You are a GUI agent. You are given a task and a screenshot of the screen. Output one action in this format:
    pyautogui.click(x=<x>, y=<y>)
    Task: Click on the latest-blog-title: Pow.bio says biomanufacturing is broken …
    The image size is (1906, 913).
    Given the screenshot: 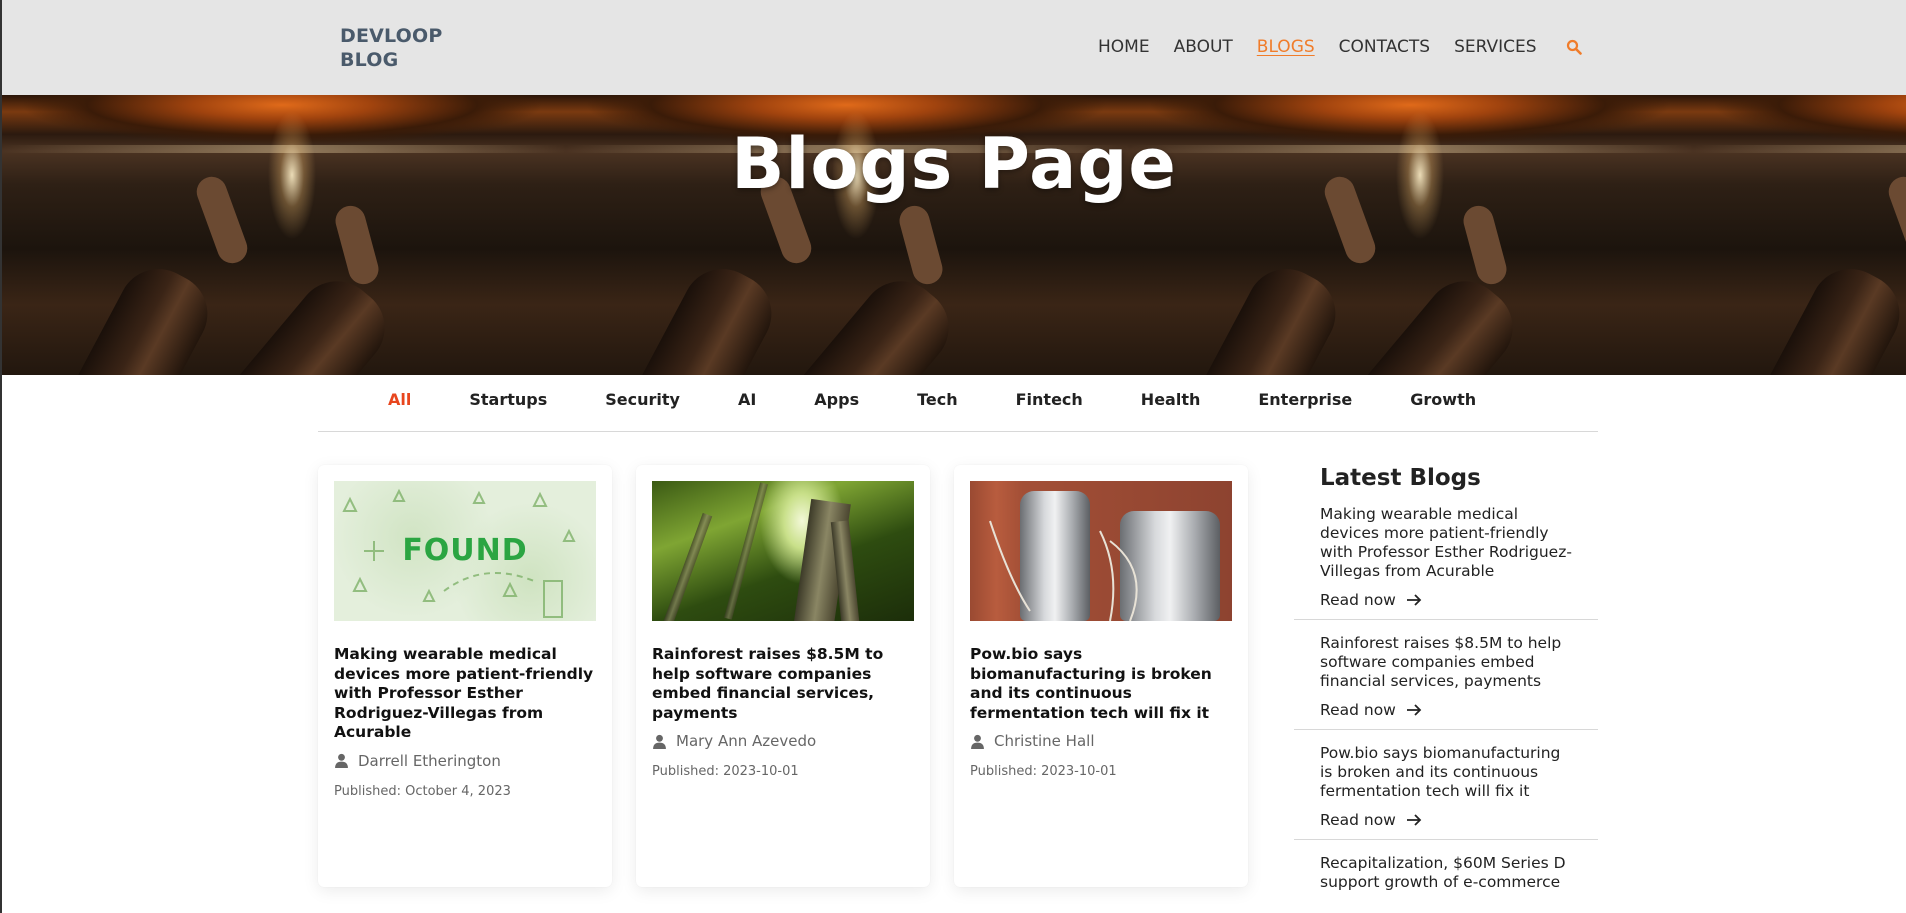 What is the action you would take?
    pyautogui.click(x=1446, y=772)
    